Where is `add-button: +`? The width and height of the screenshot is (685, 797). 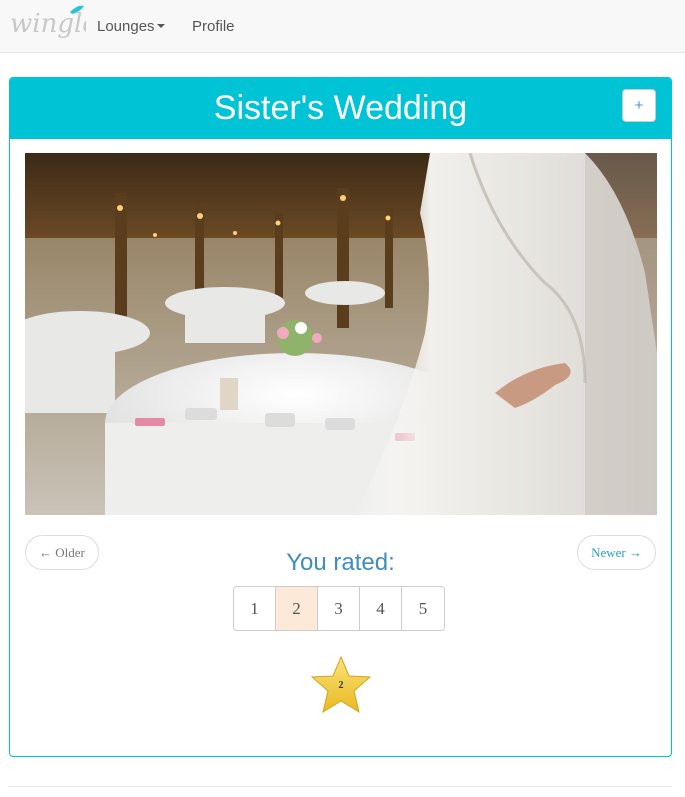 add-button: + is located at coordinates (639, 105).